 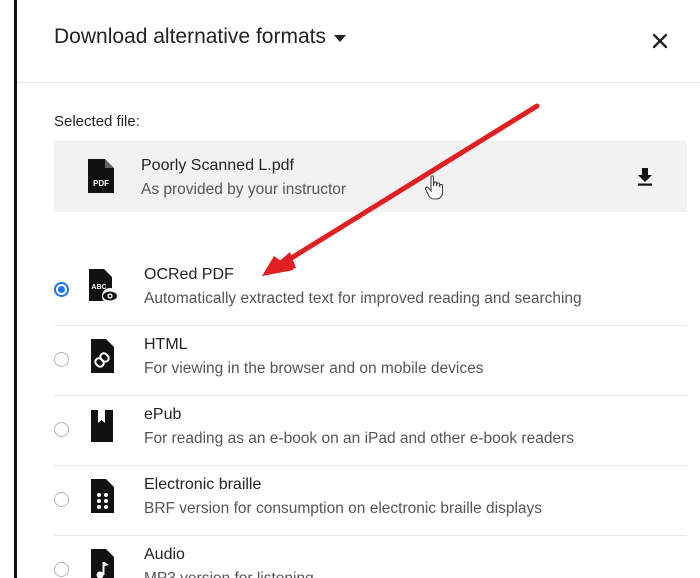 What do you see at coordinates (61, 569) in the screenshot?
I see `format-radio-audio` at bounding box center [61, 569].